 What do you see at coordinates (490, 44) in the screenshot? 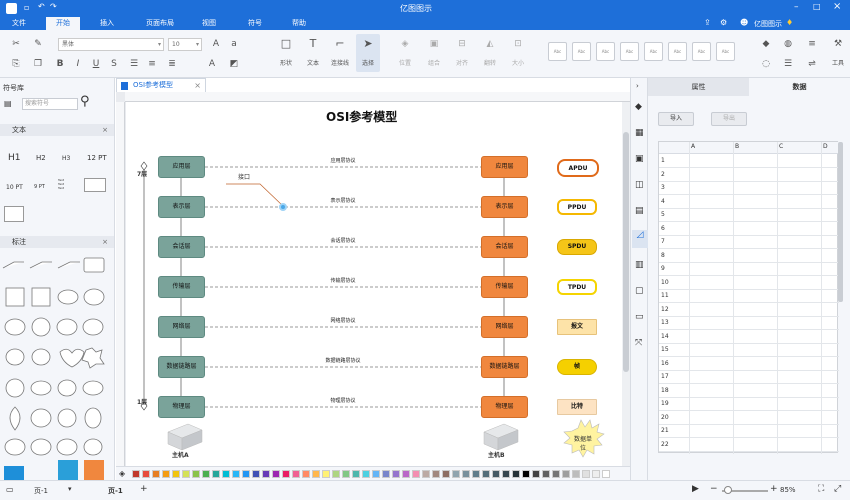
I see `flip-icon: ◭` at bounding box center [490, 44].